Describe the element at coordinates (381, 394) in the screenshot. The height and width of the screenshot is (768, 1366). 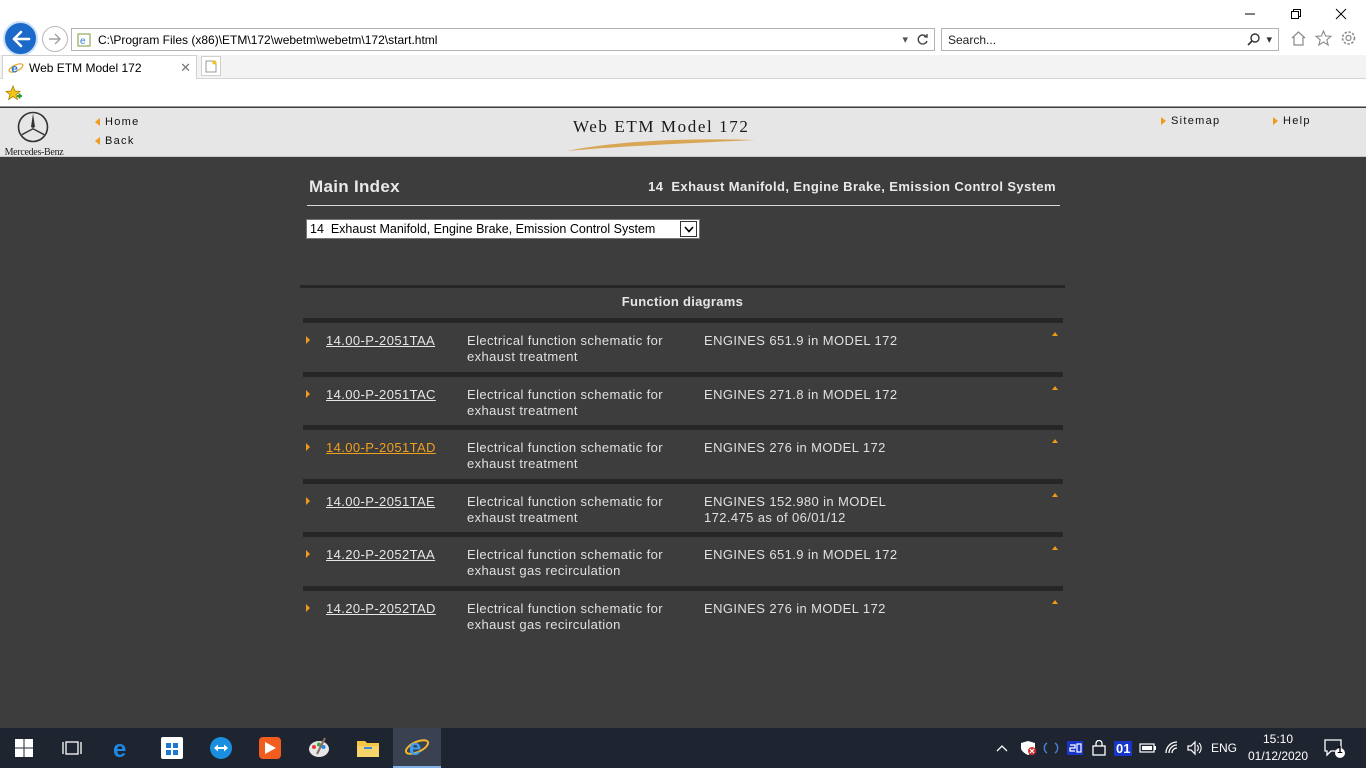
I see `diagram-link: 14.00-P-2051TAC` at that location.